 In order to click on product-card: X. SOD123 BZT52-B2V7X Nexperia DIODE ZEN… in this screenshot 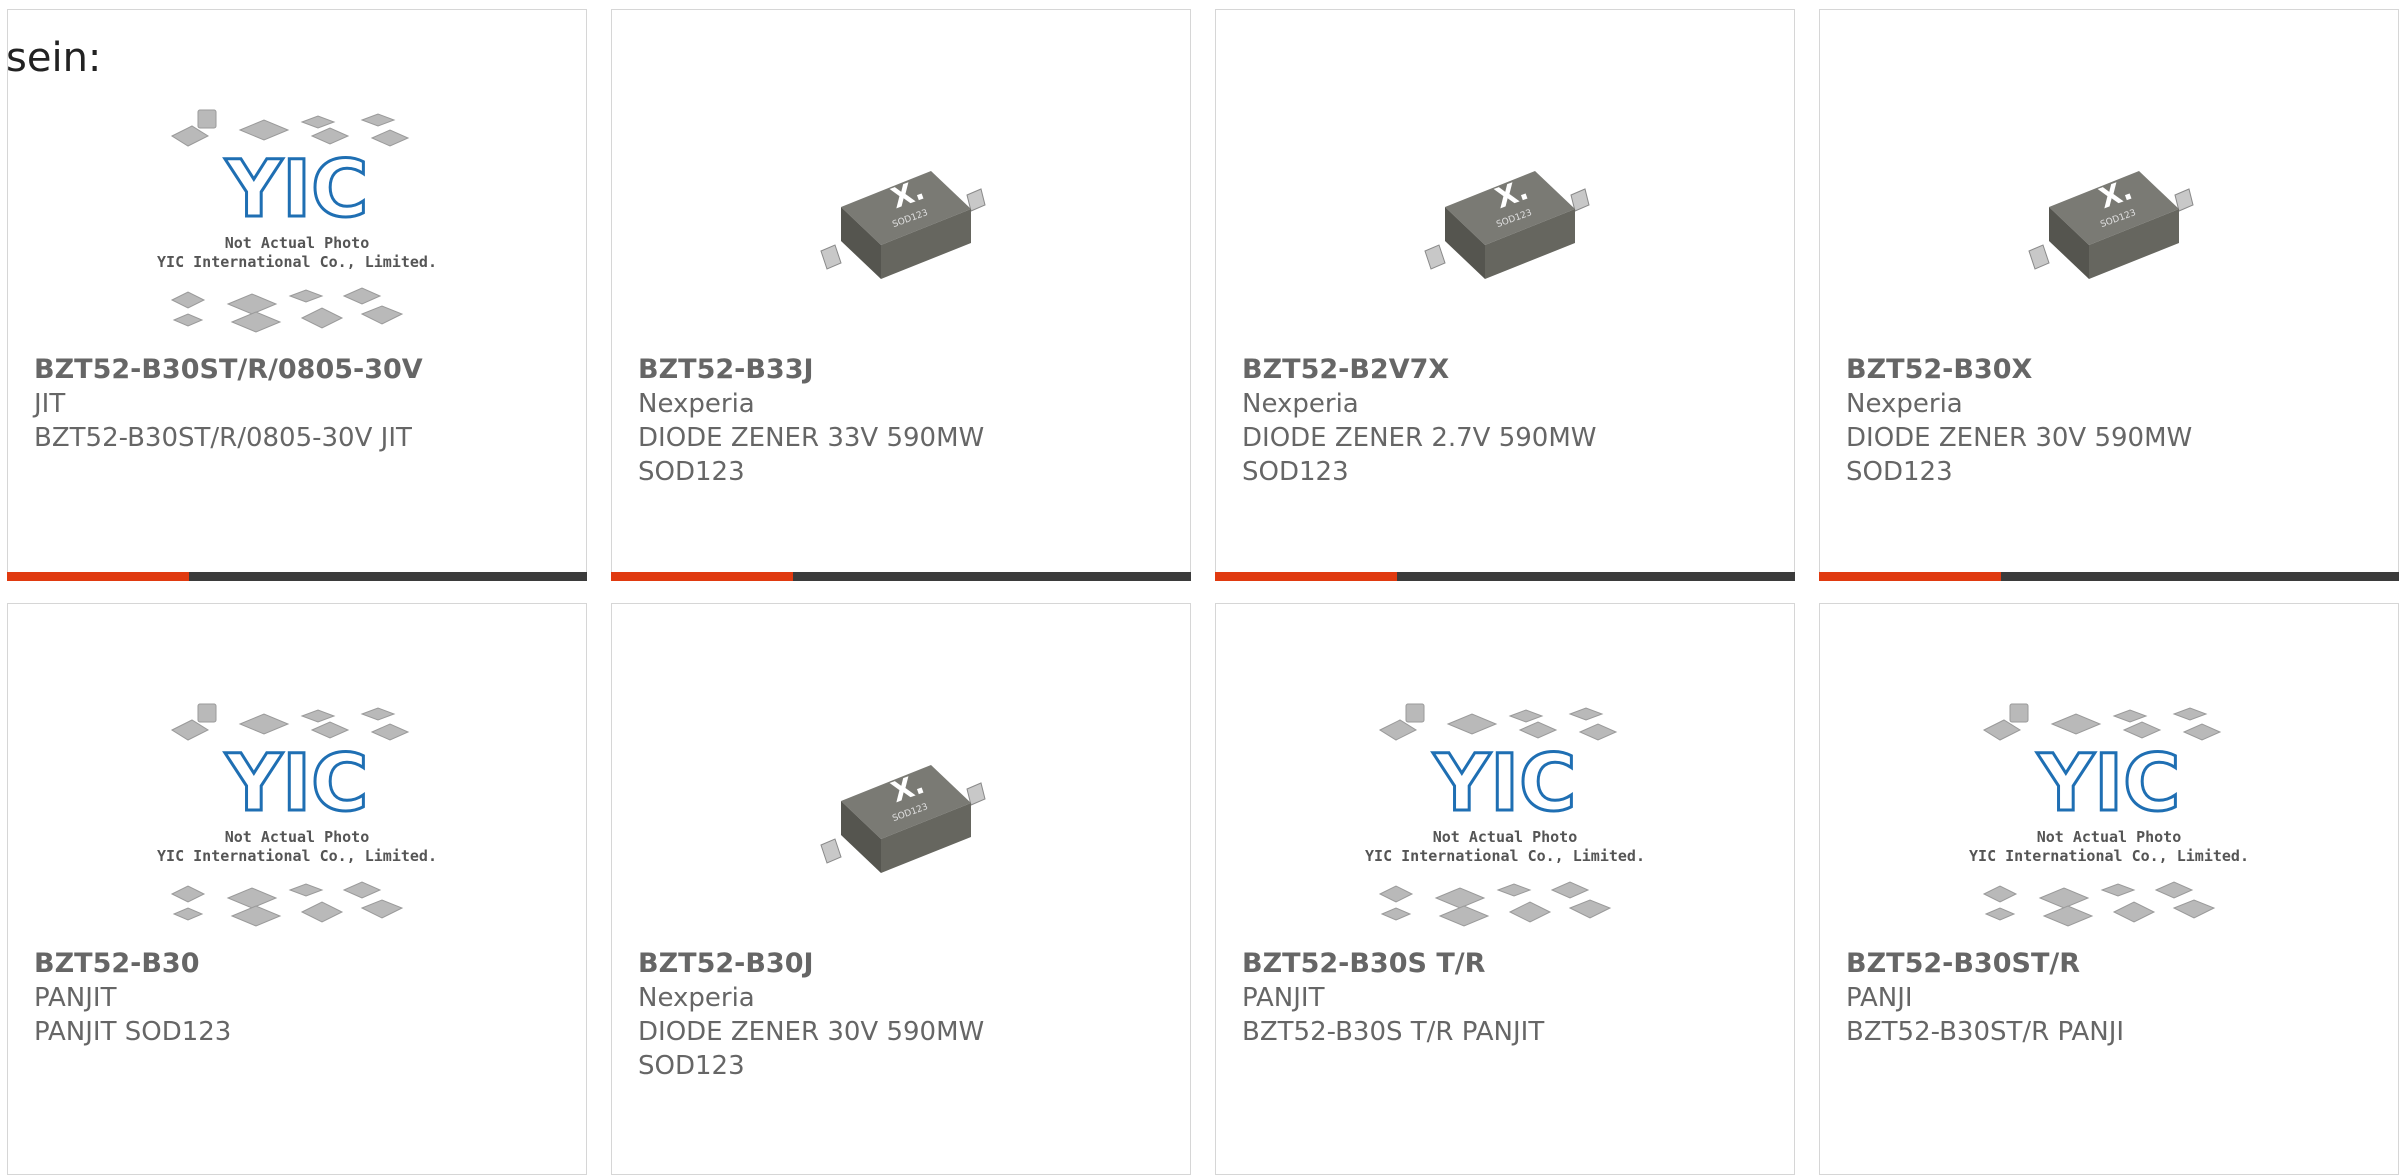, I will do `click(1505, 295)`.